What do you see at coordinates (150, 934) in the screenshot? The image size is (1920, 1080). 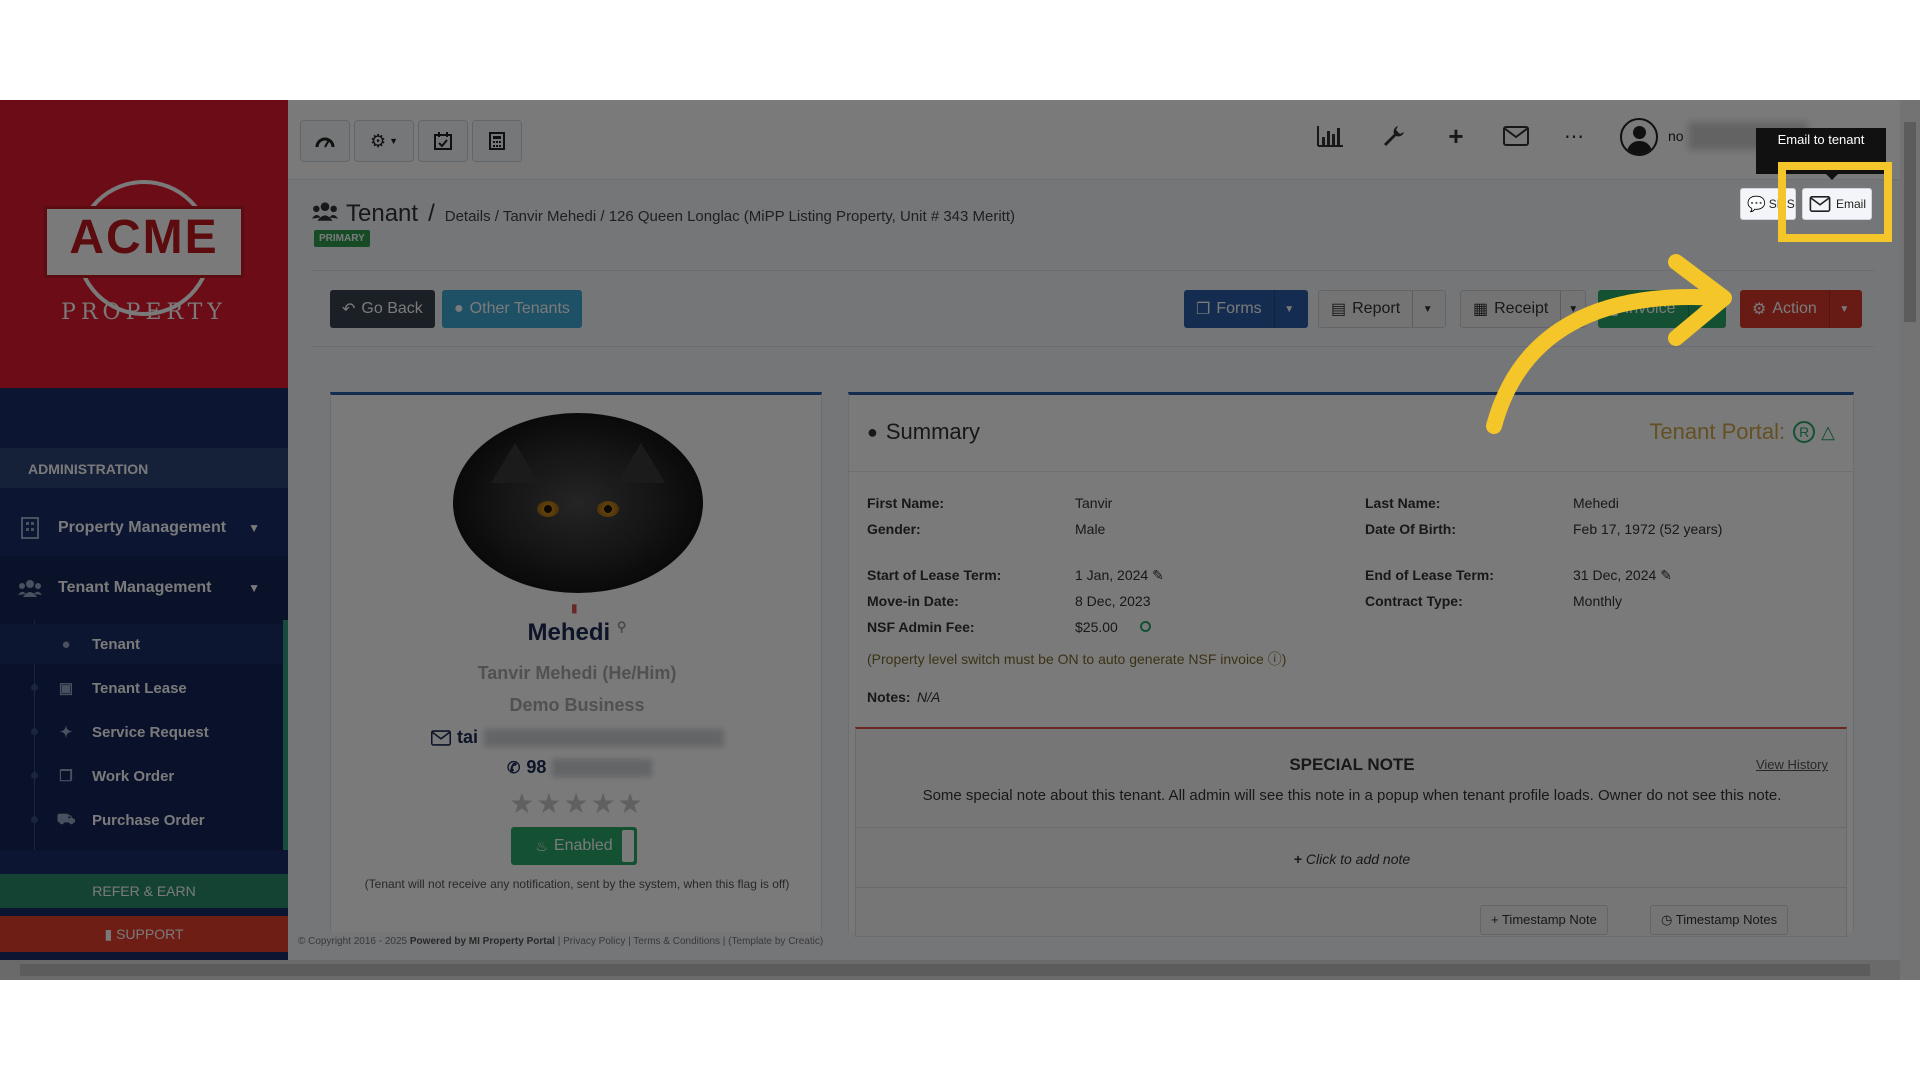 I see `support-label: SUPPORT` at bounding box center [150, 934].